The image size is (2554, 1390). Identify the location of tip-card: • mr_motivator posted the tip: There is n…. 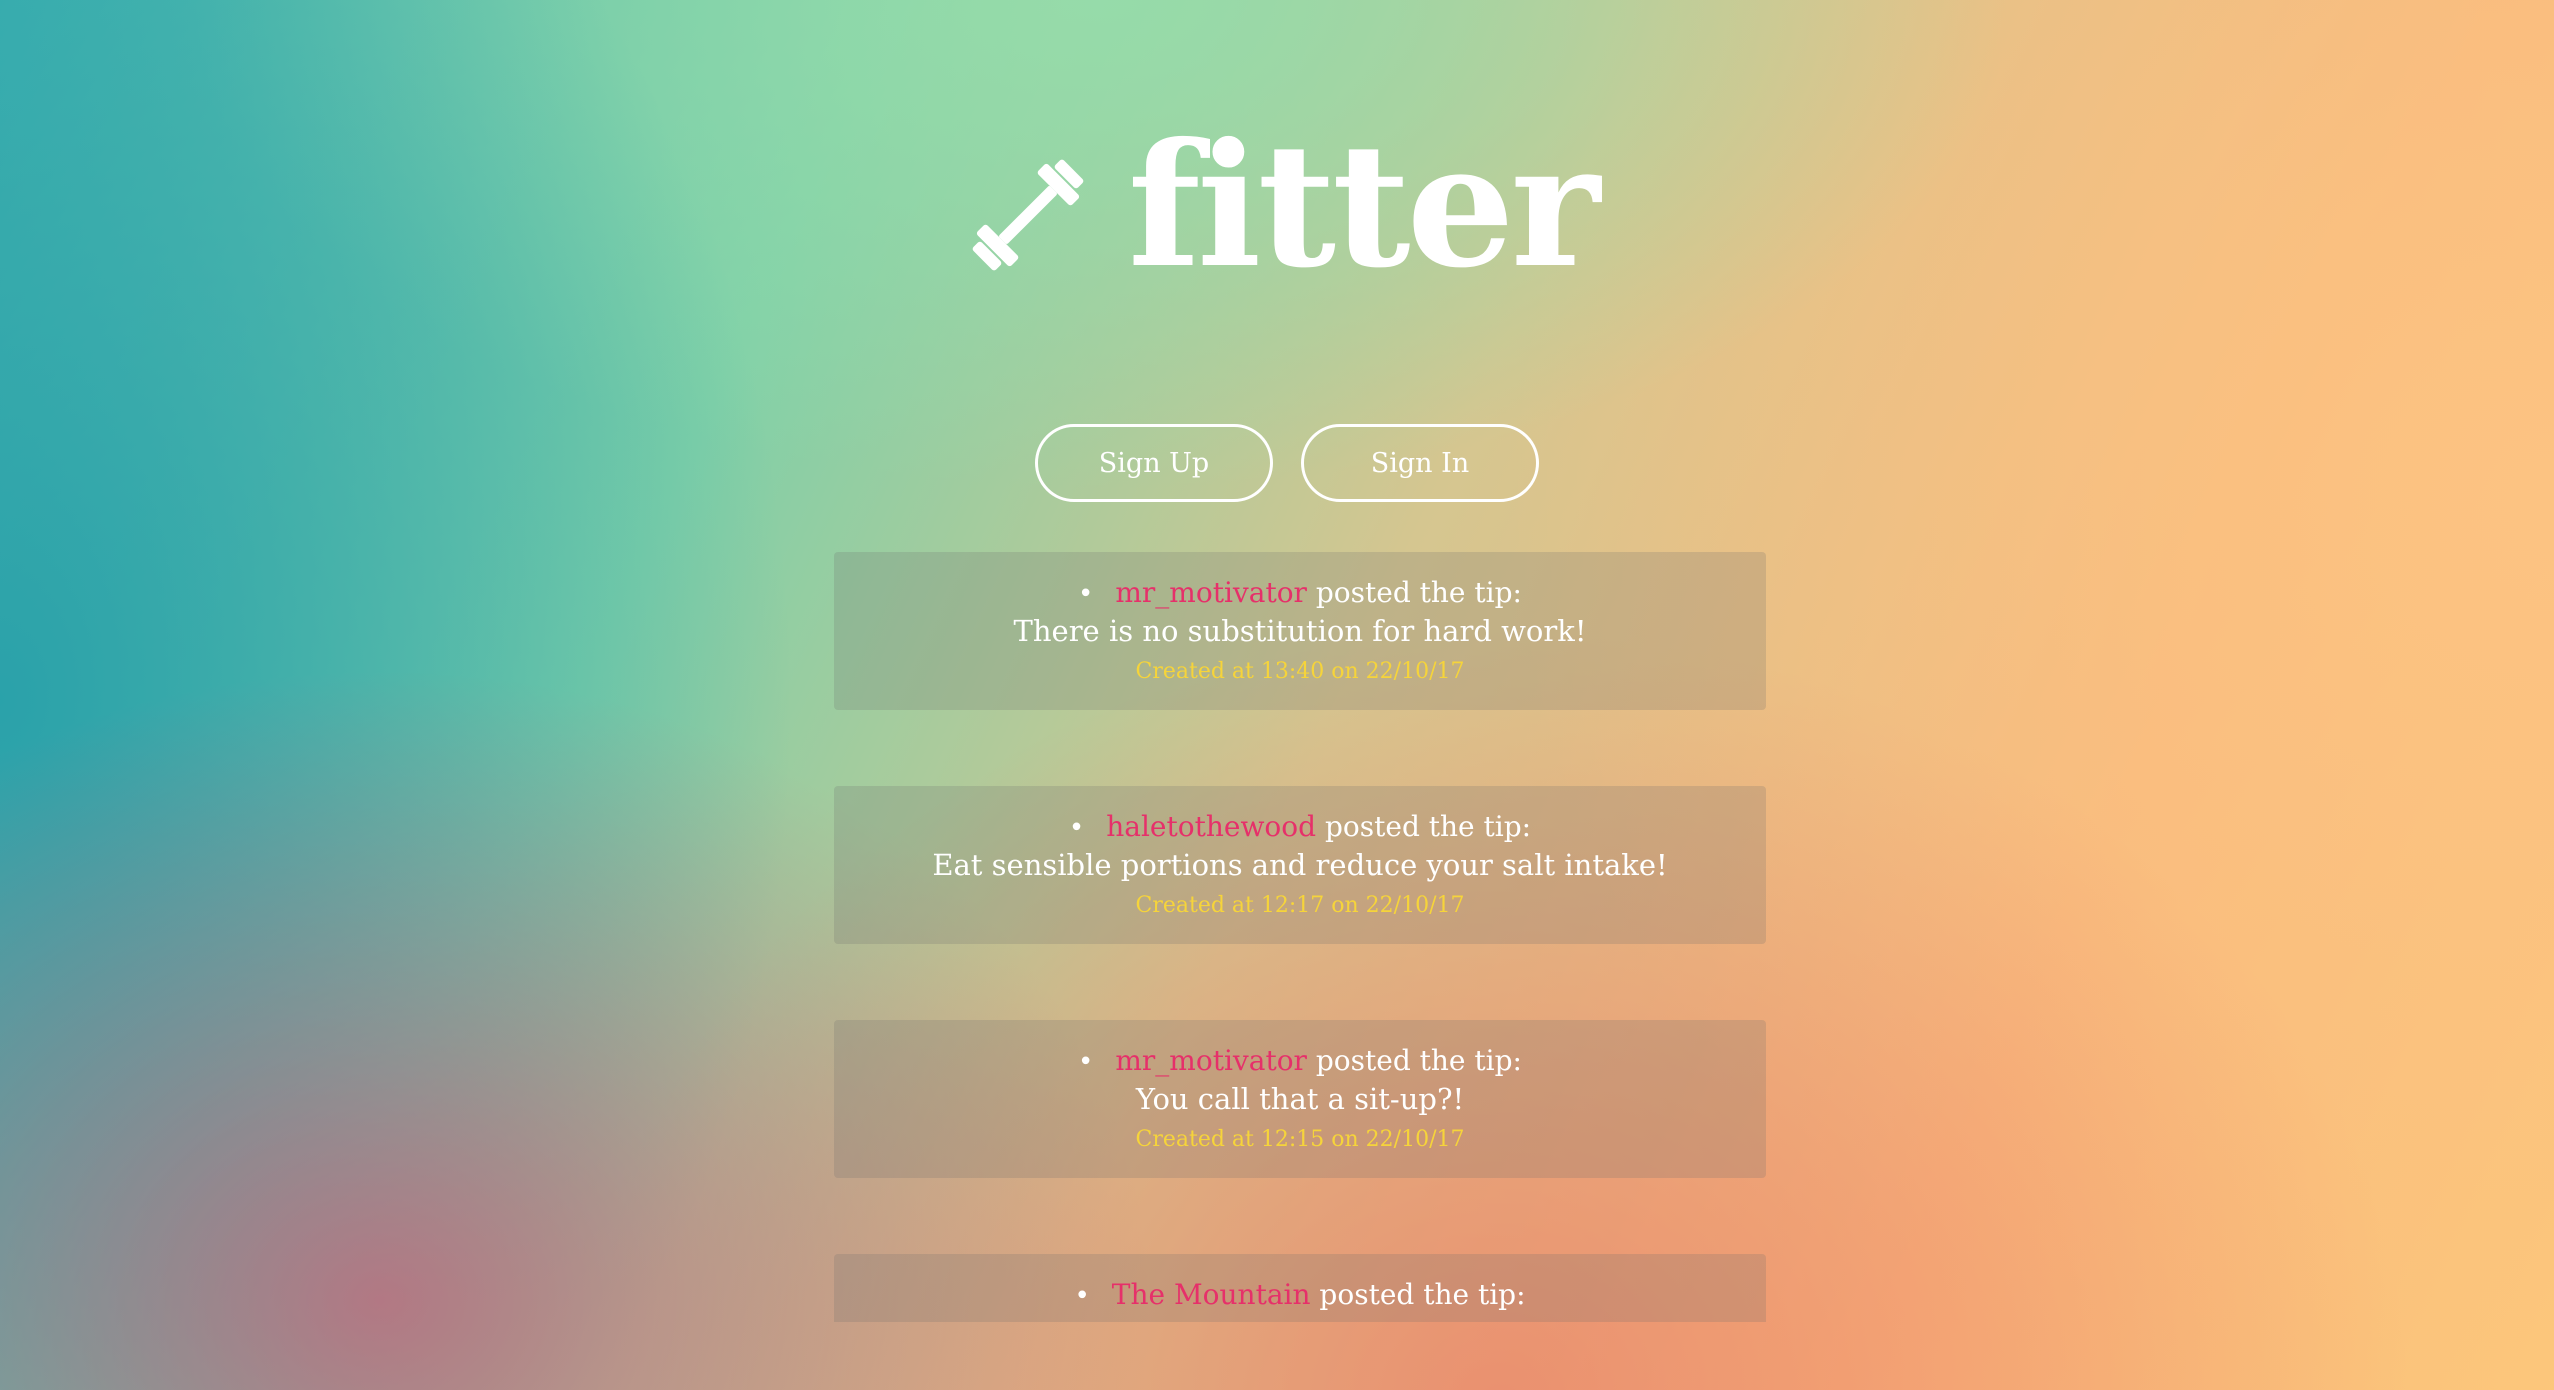
(1300, 631).